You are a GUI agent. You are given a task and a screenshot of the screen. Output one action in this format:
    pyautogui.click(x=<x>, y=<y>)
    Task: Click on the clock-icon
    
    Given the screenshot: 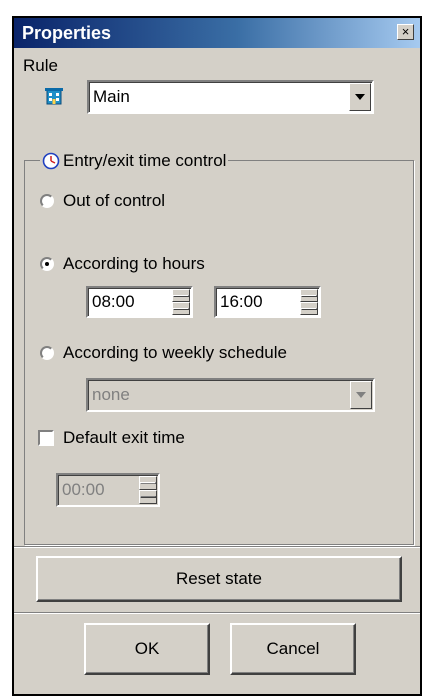 What is the action you would take?
    pyautogui.click(x=51, y=161)
    